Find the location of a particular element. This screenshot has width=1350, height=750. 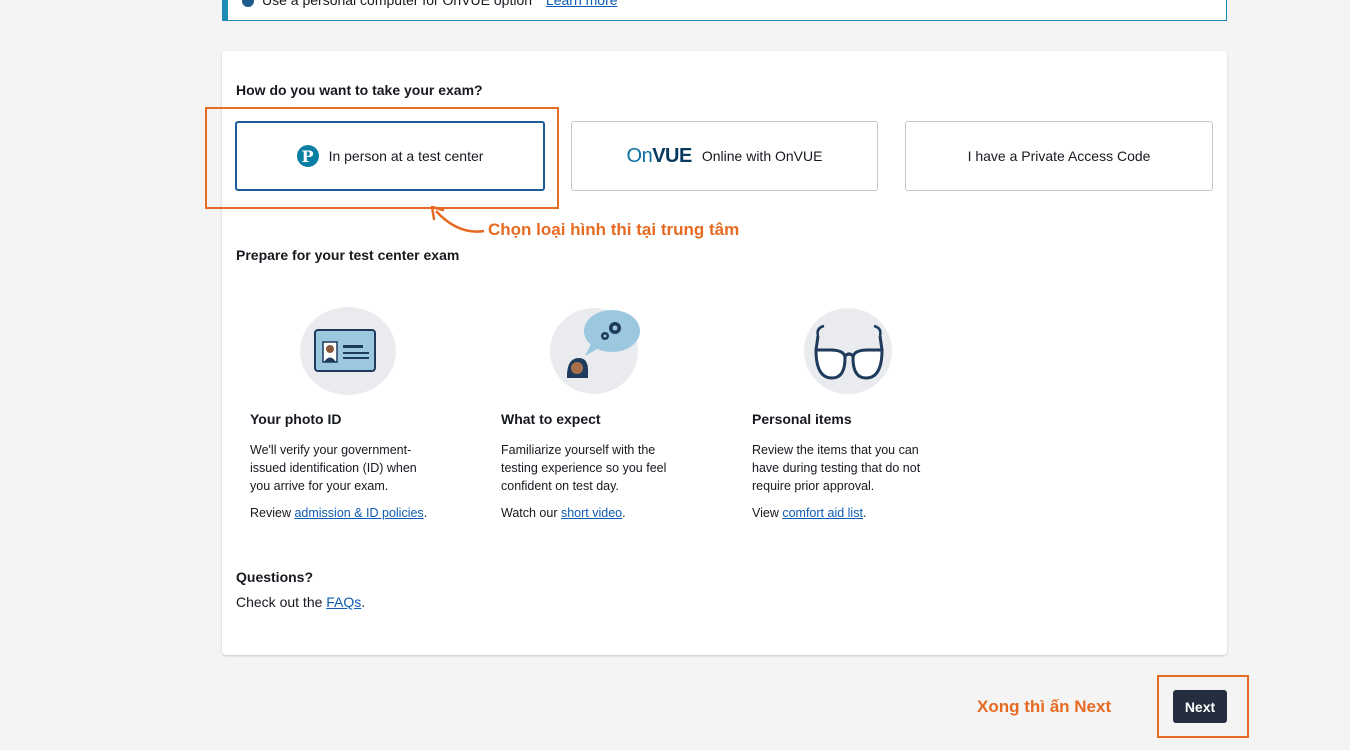

banner-text: Use a personal computer for OnVUE option is located at coordinates (397, 4).